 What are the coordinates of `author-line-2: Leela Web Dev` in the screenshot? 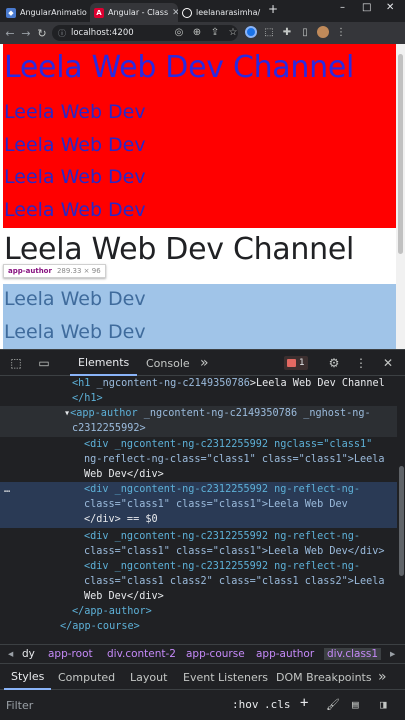 It's located at (75, 332).